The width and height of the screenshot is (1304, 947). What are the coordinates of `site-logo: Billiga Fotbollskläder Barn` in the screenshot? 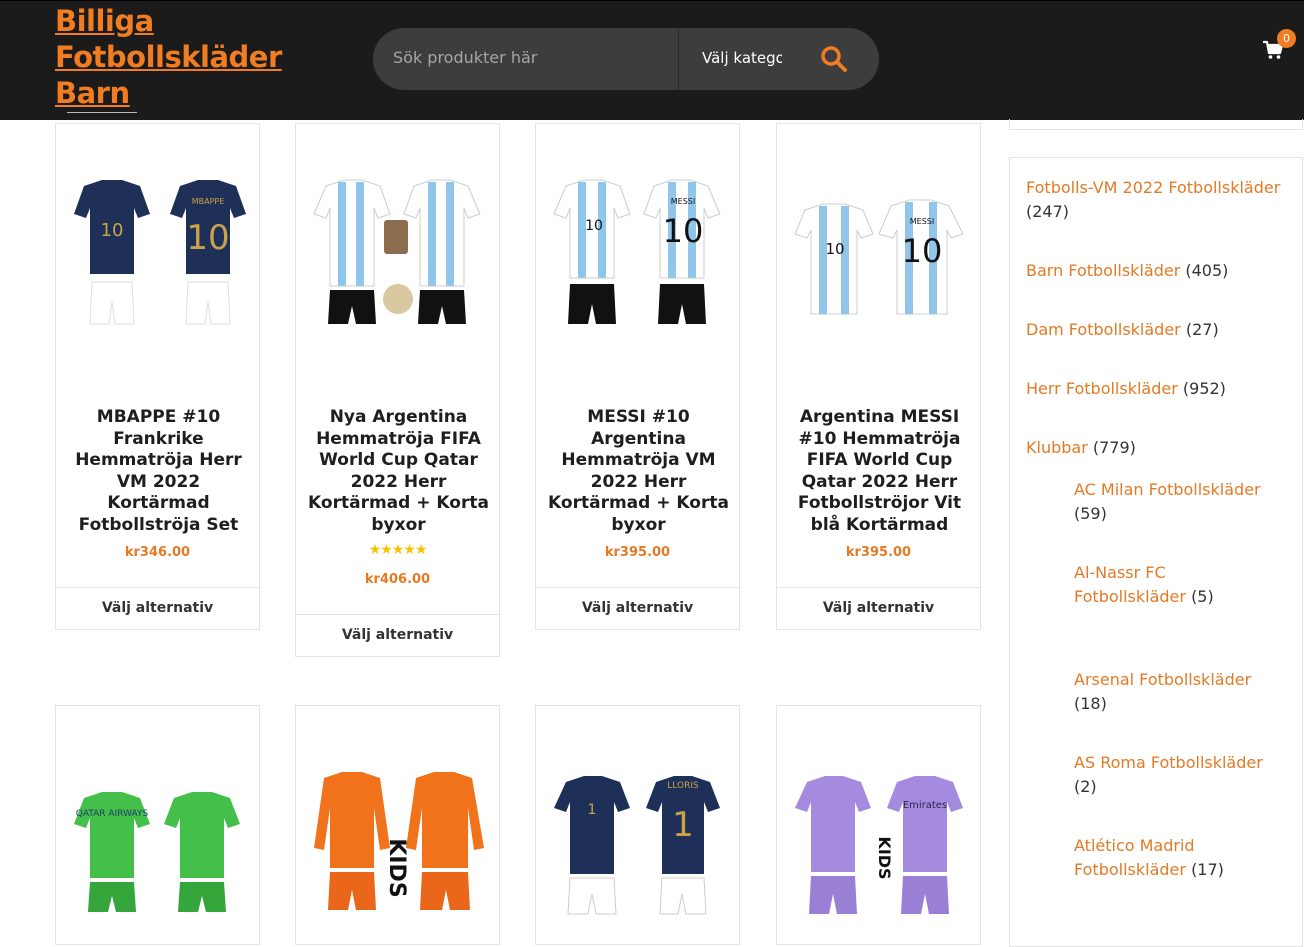 It's located at (168, 57).